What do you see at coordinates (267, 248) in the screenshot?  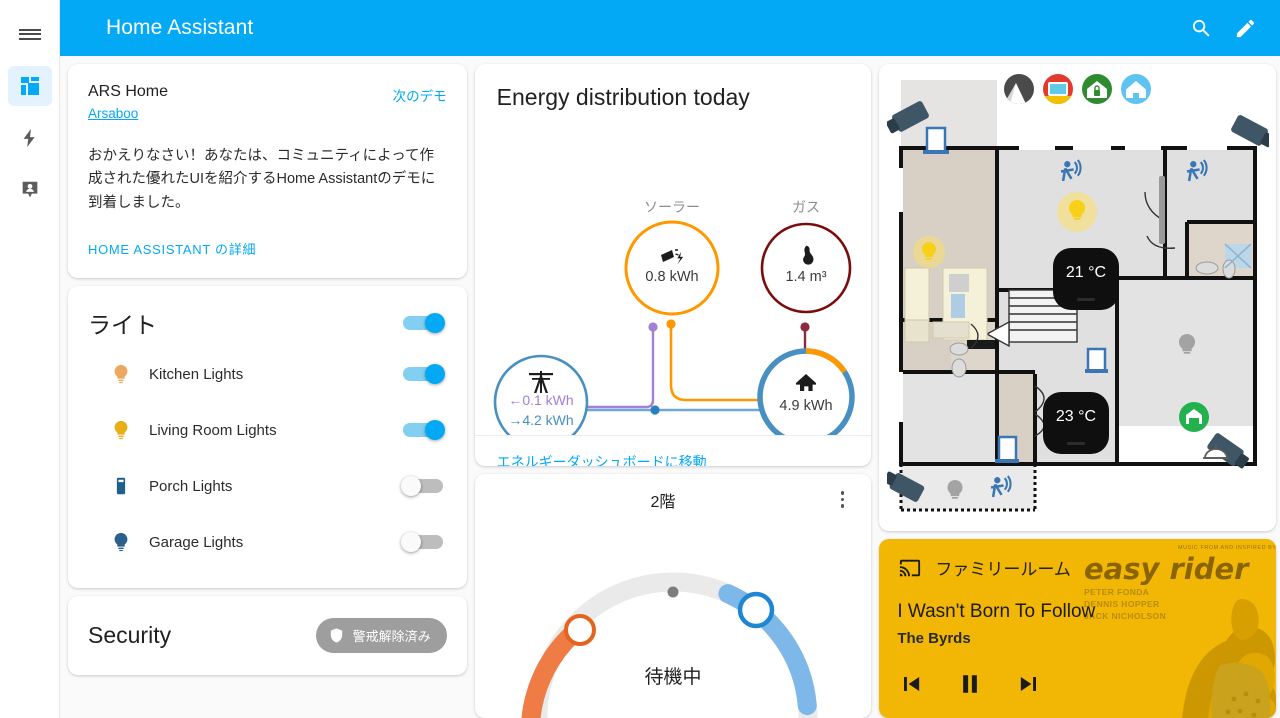 I see `home-assistant-more-link: HOME ASSISTANT の詳細` at bounding box center [267, 248].